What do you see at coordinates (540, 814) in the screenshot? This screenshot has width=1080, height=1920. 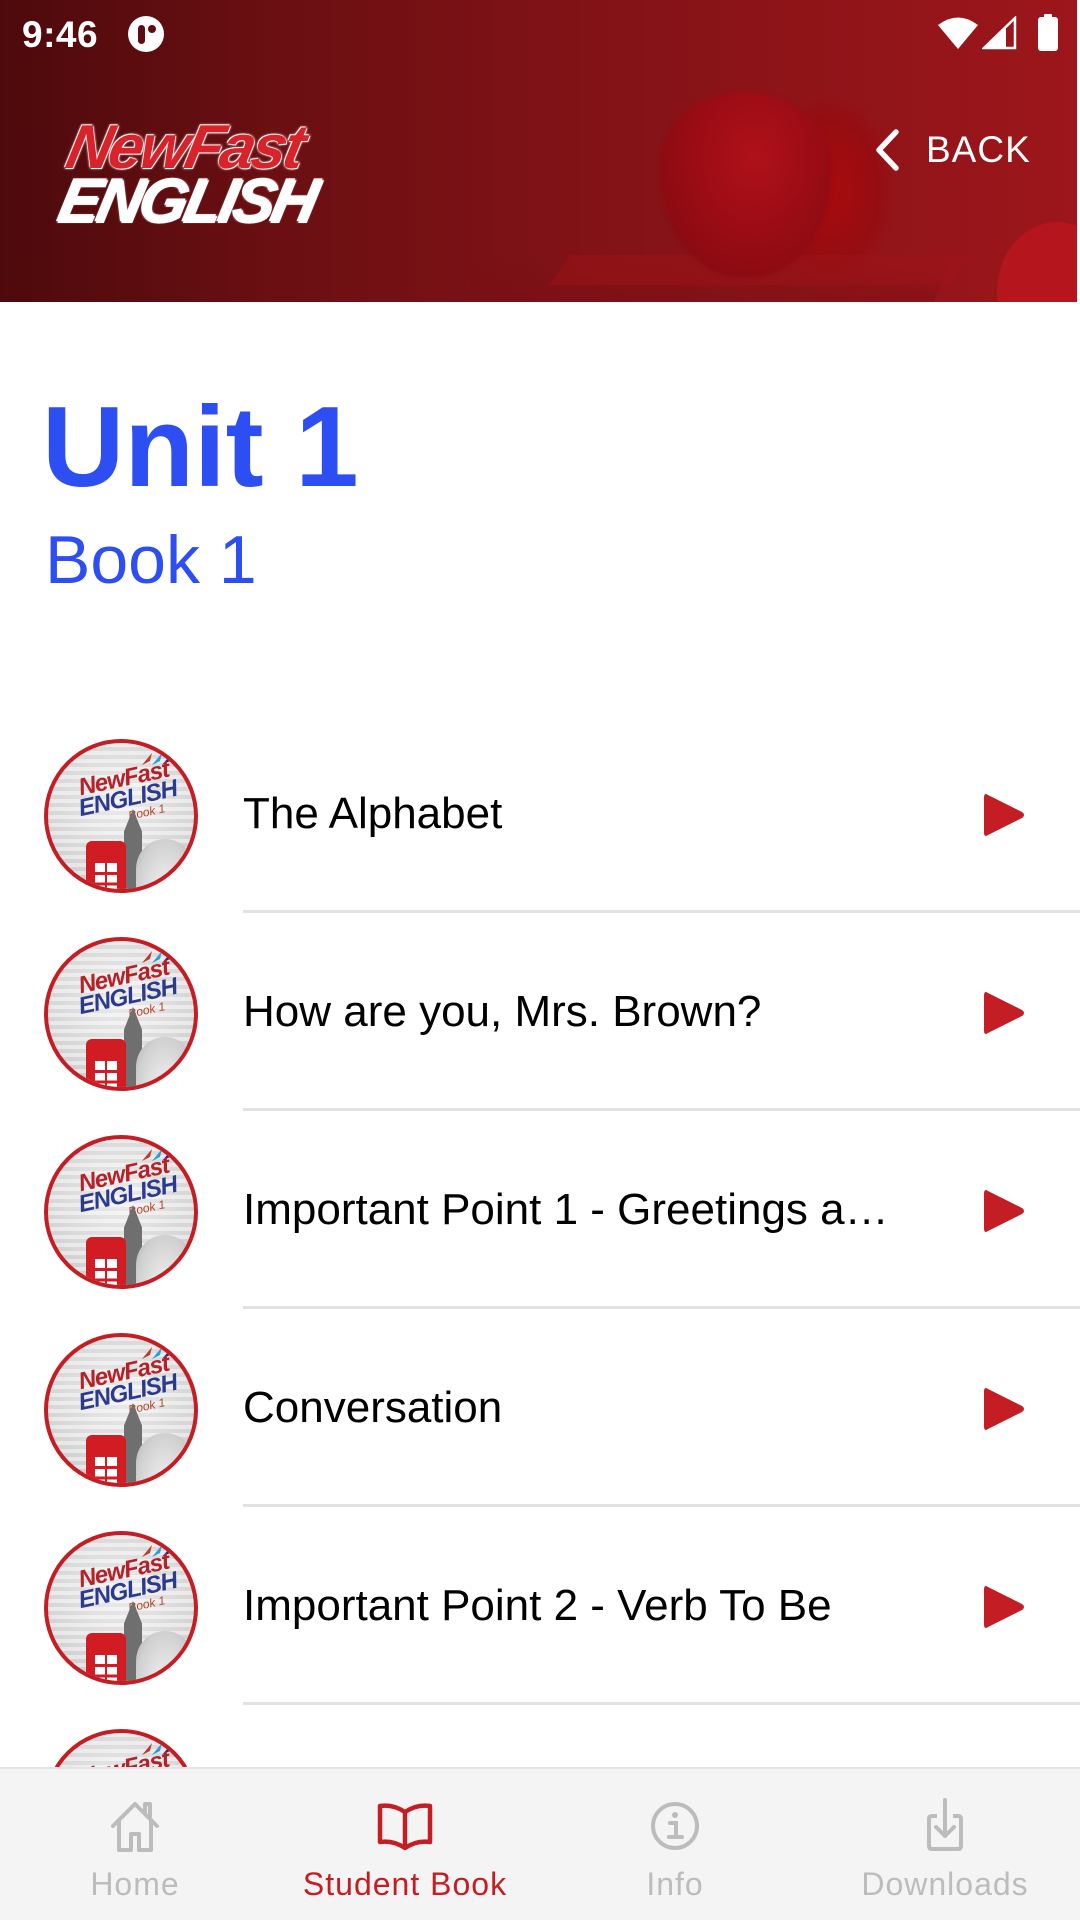 I see `lesson-row-1: NewFast ENGLISH Book 1 The Alphabet` at bounding box center [540, 814].